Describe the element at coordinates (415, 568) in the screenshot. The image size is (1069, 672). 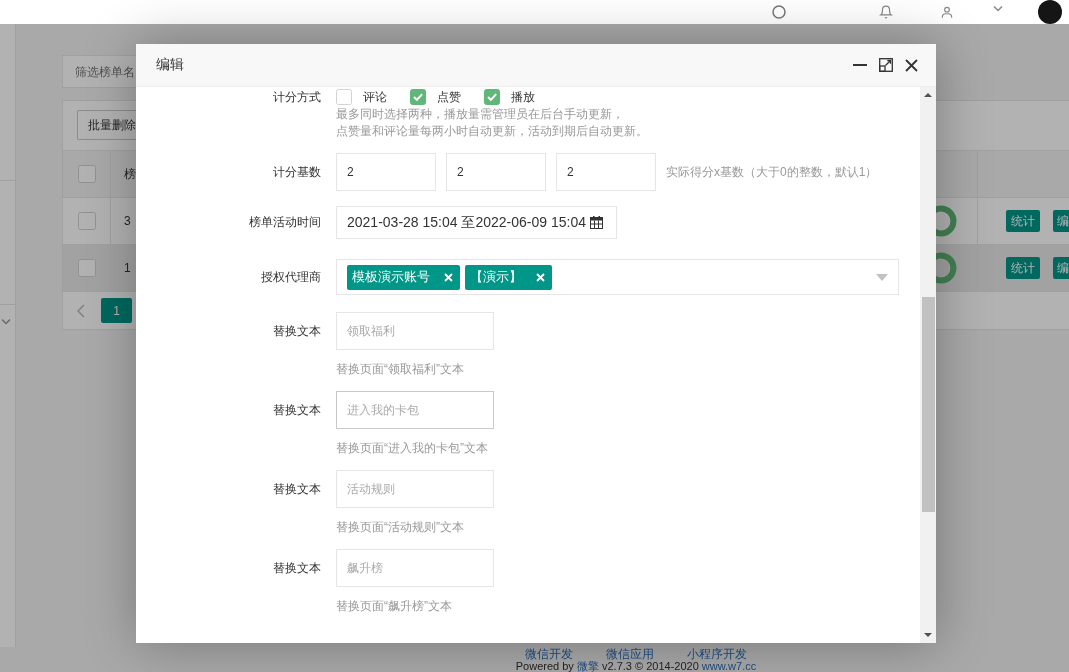
I see `text-input: 飙升榜` at that location.